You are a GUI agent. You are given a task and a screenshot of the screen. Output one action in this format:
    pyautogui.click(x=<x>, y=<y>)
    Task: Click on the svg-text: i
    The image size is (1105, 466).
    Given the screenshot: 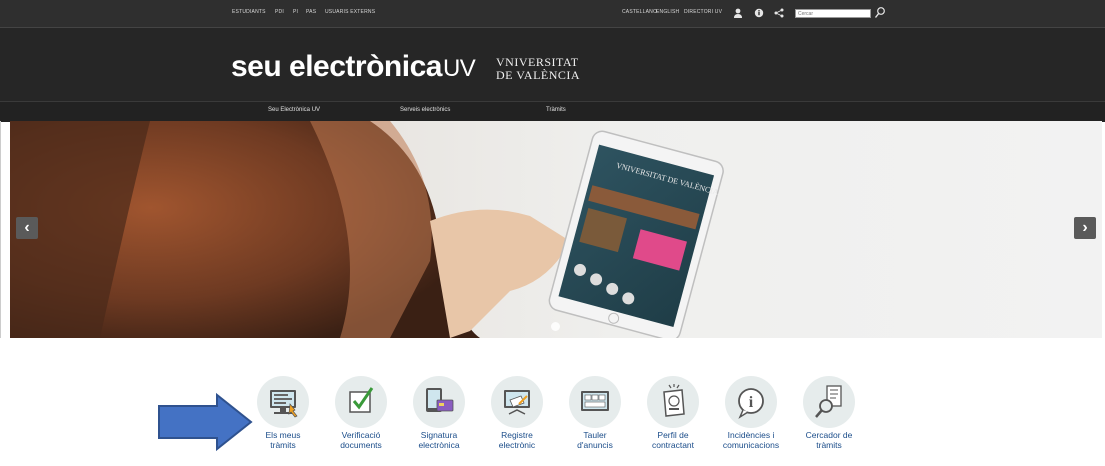 What is the action you would take?
    pyautogui.click(x=751, y=402)
    